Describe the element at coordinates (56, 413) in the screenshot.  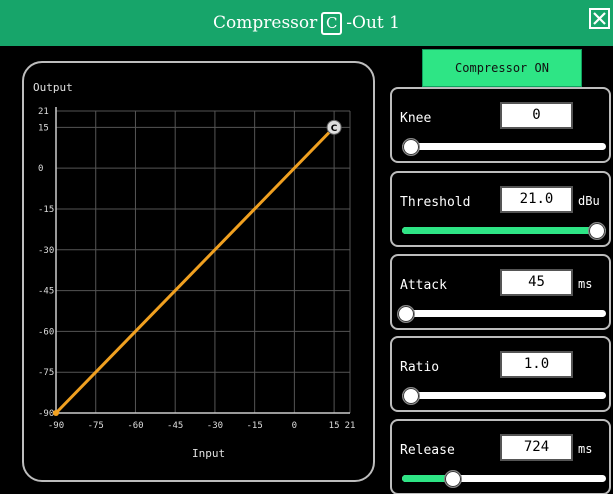
I see `curve-start-point` at that location.